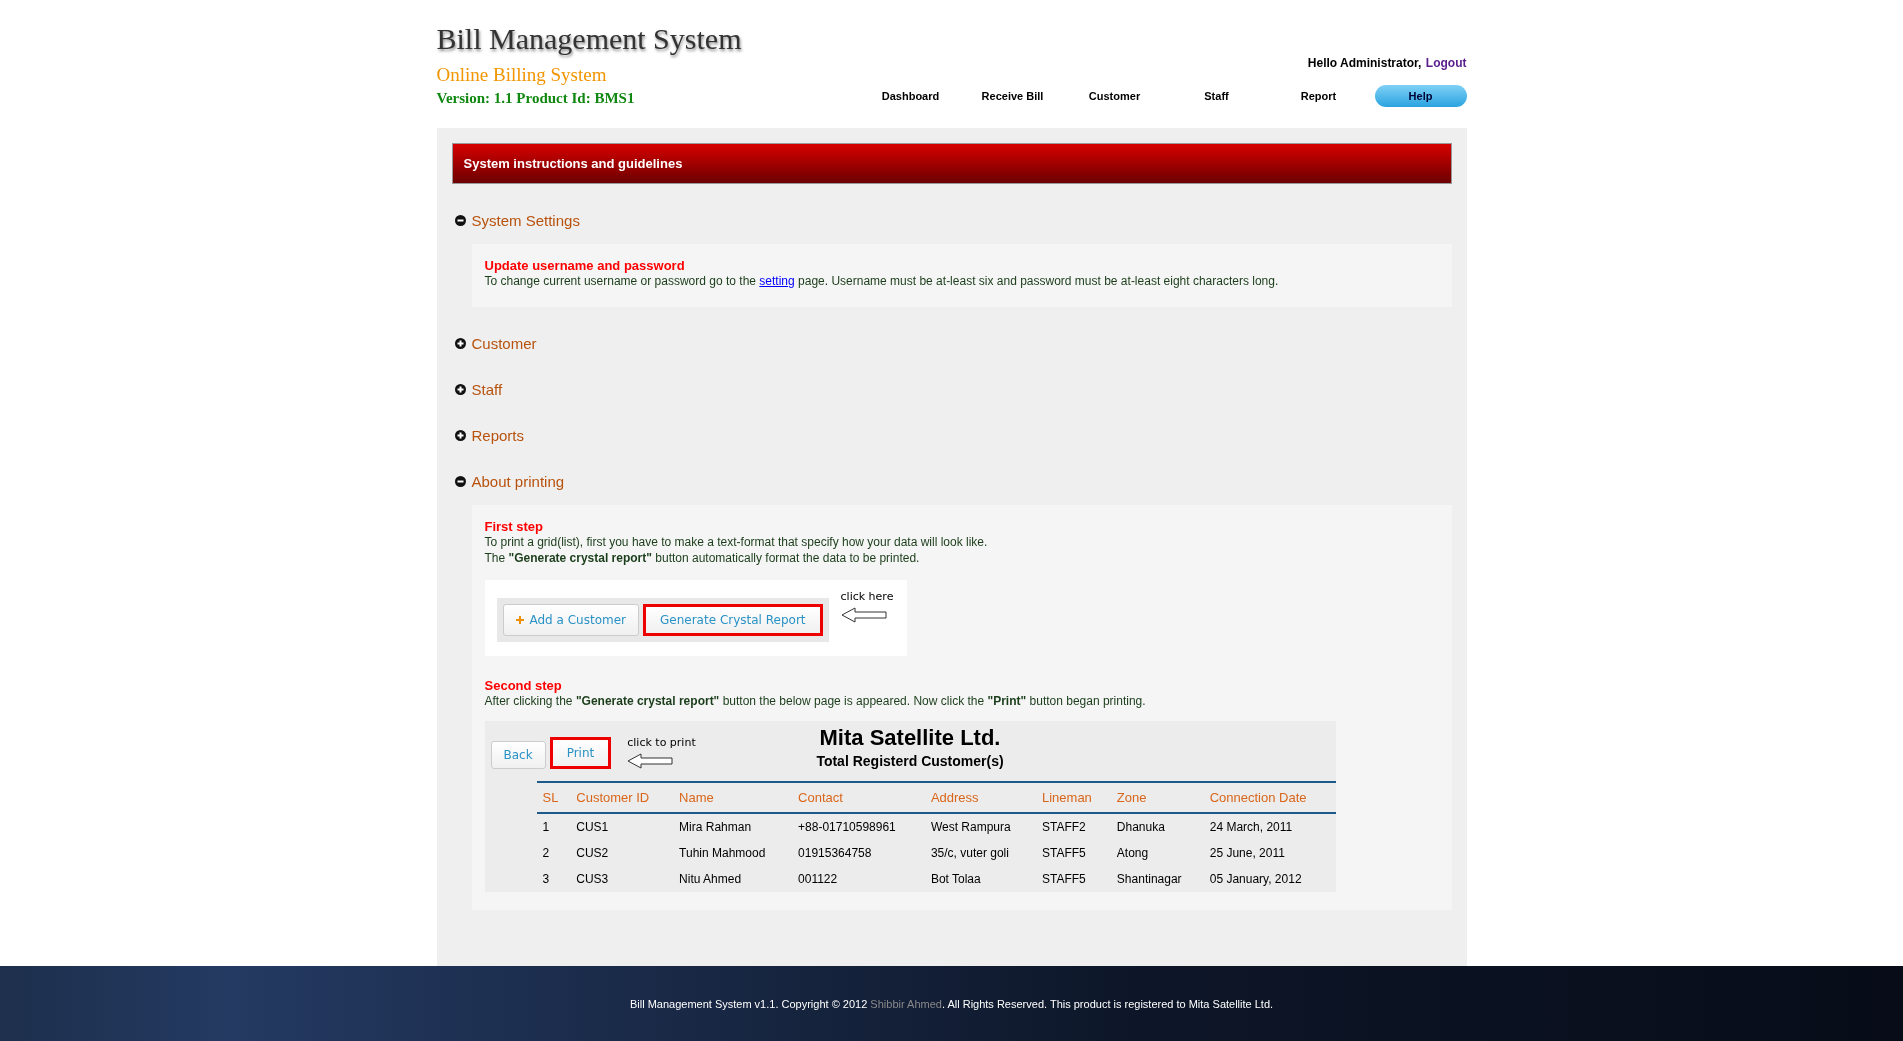  I want to click on instruction-text: The "Generate crystal report" button automatically format the data to be printed., so click(702, 558).